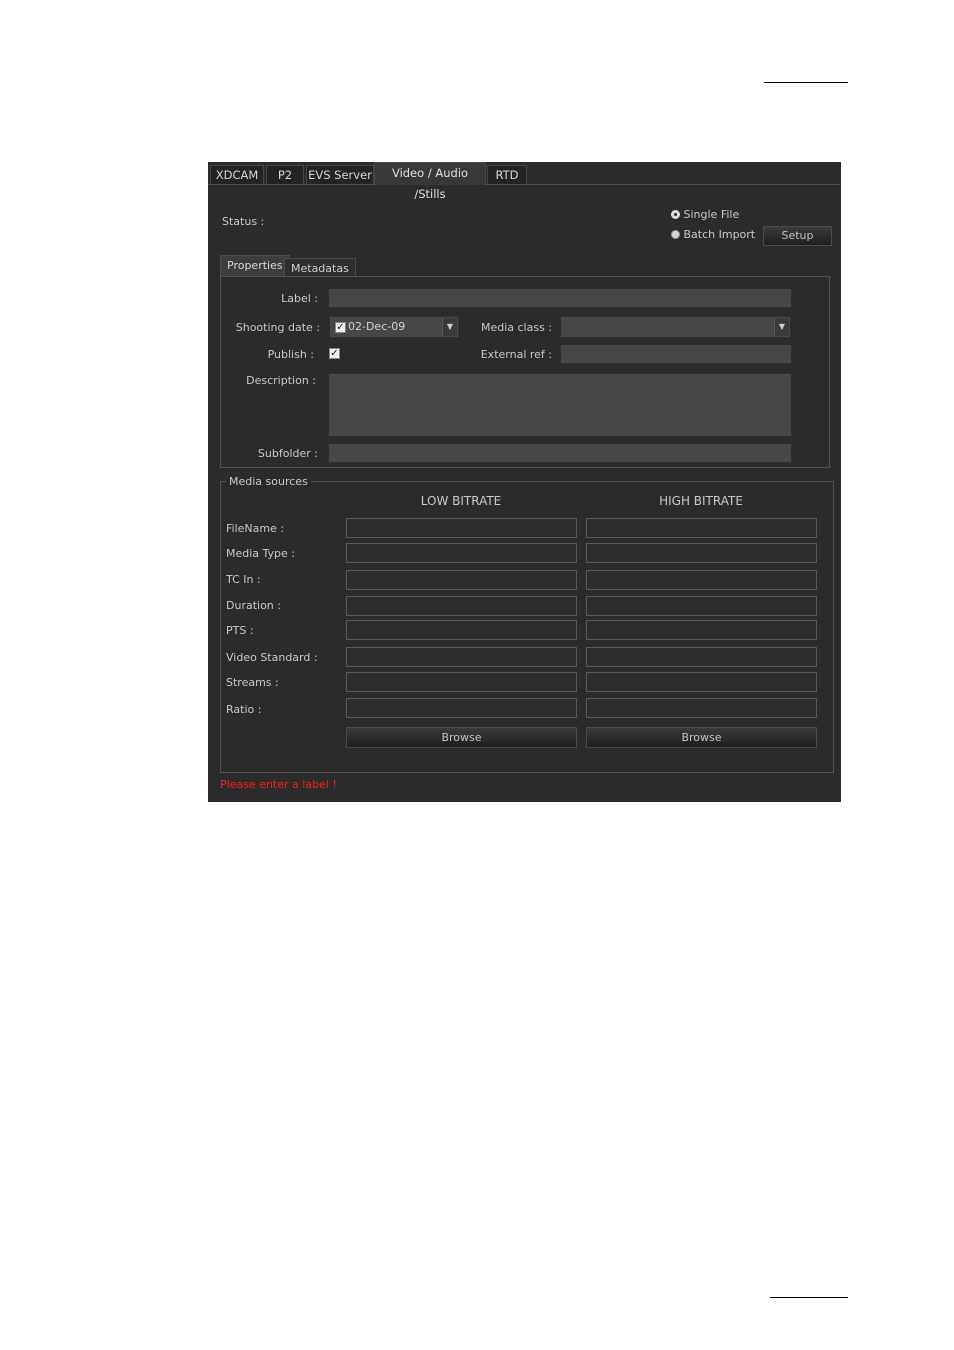  What do you see at coordinates (701, 553) in the screenshot?
I see `high-media-type-field` at bounding box center [701, 553].